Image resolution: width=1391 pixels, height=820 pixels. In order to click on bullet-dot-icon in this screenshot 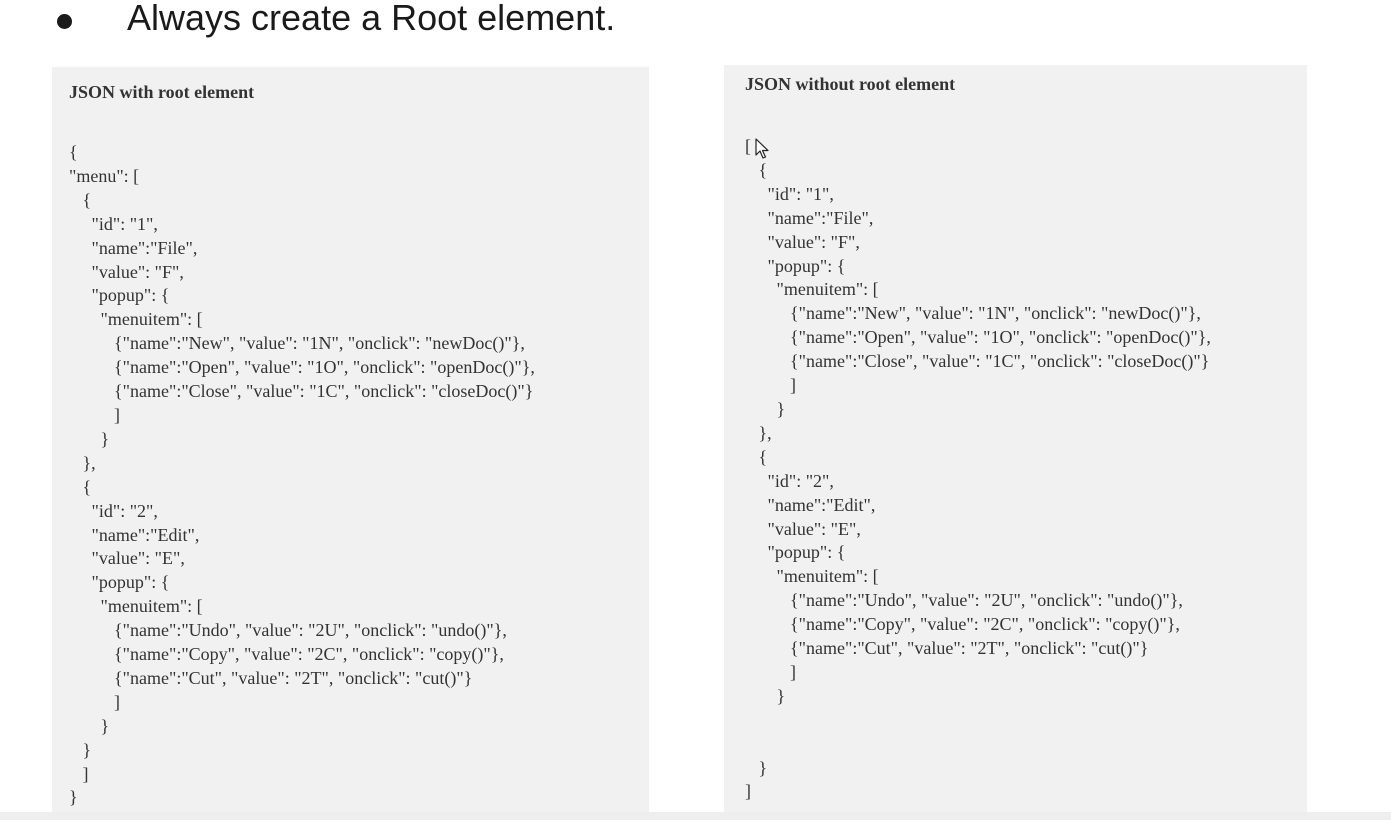, I will do `click(64, 21)`.